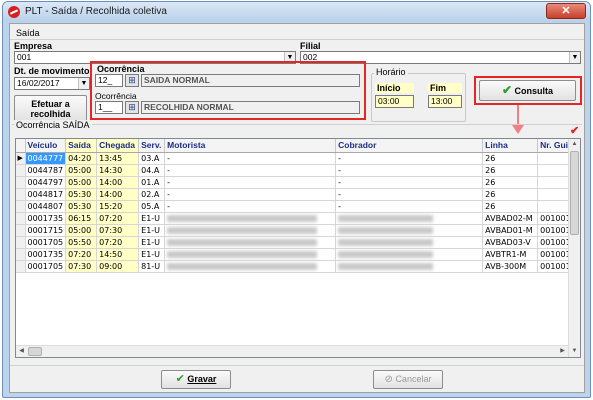 This screenshot has height=400, width=593. Describe the element at coordinates (35, 351) in the screenshot. I see `horizontal-scroll-thumb` at that location.